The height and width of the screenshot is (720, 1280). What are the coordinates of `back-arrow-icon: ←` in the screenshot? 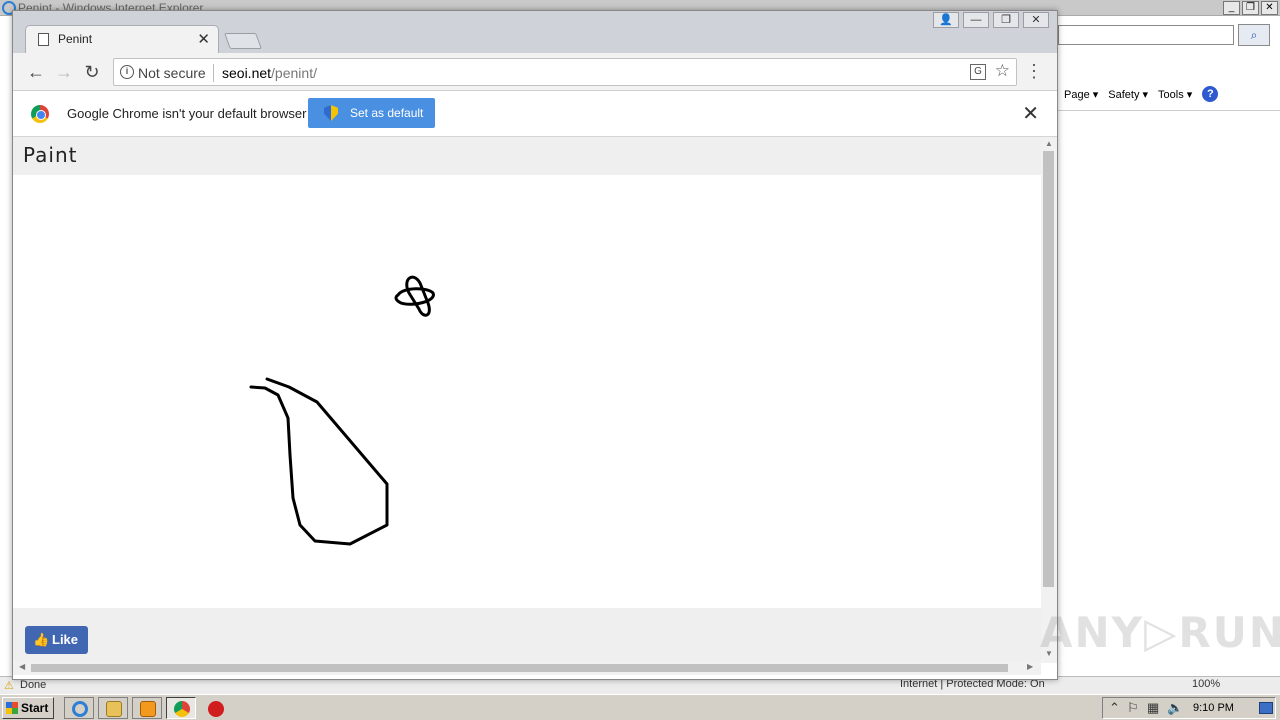 It's located at (36, 72).